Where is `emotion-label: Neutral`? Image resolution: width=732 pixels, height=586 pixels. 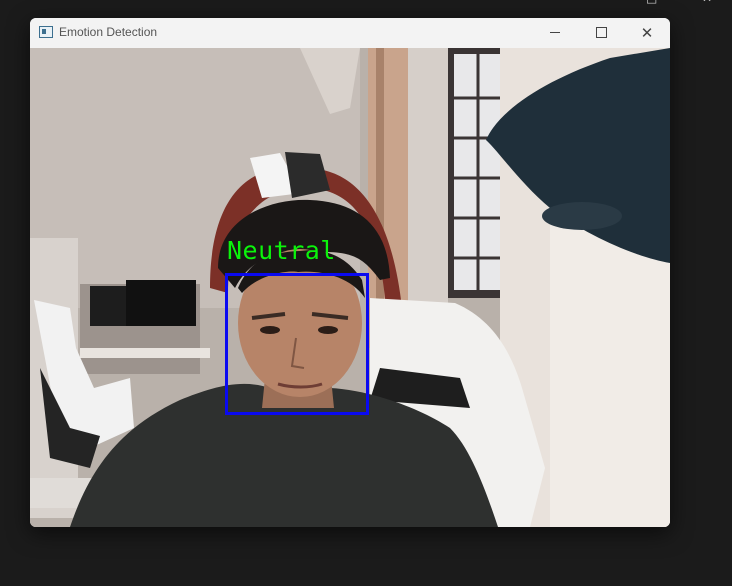 emotion-label: Neutral is located at coordinates (281, 250).